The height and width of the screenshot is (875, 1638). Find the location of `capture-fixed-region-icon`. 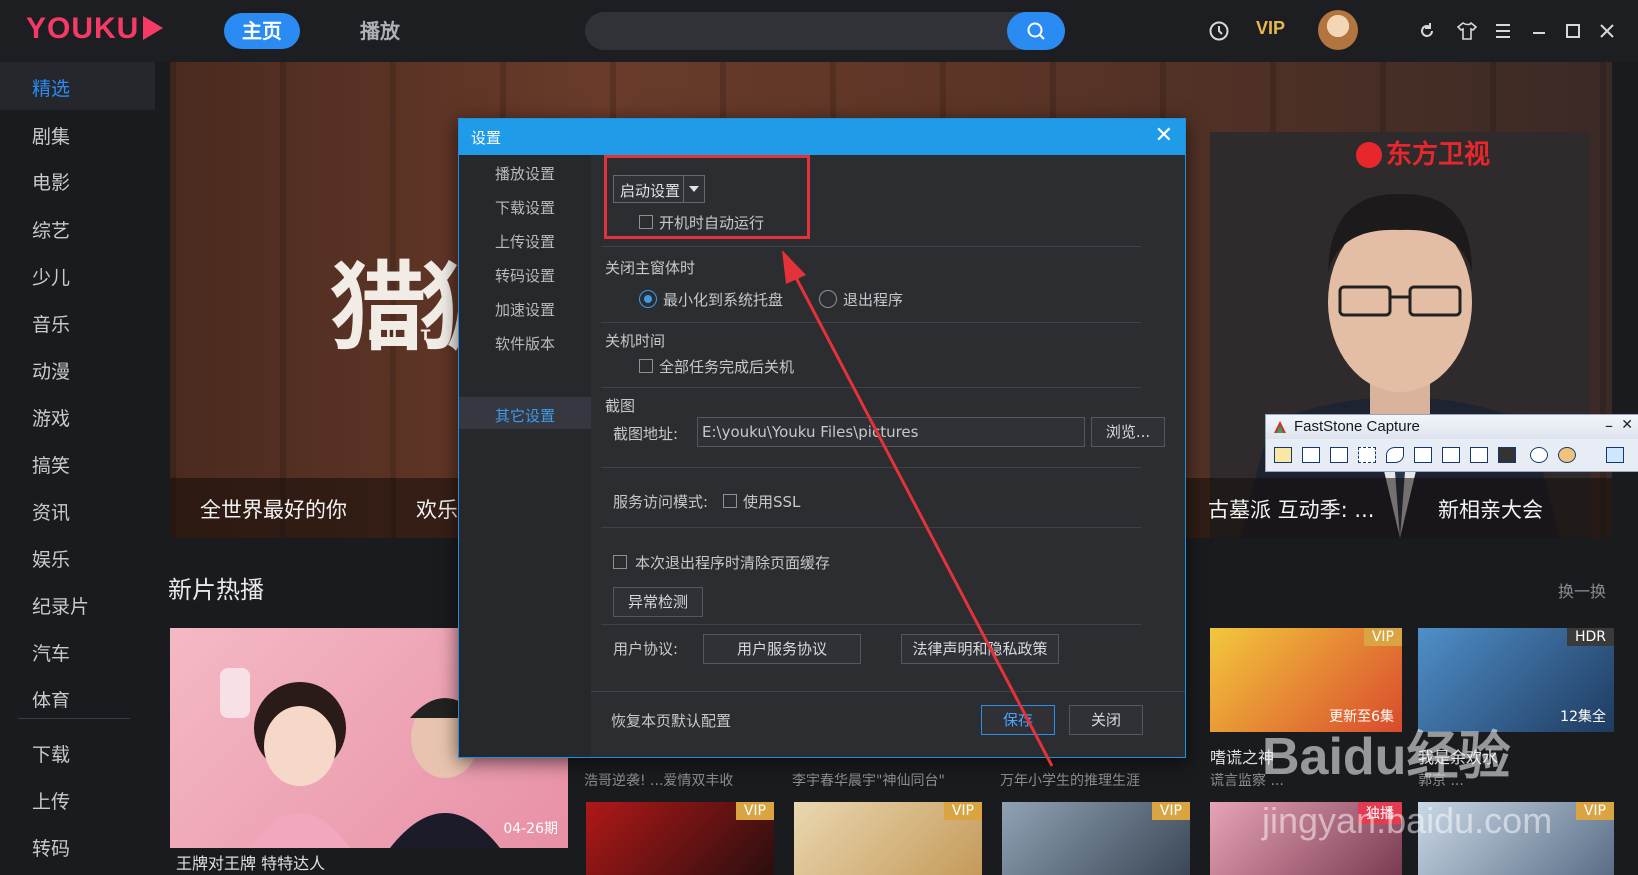

capture-fixed-region-icon is located at coordinates (1479, 455).